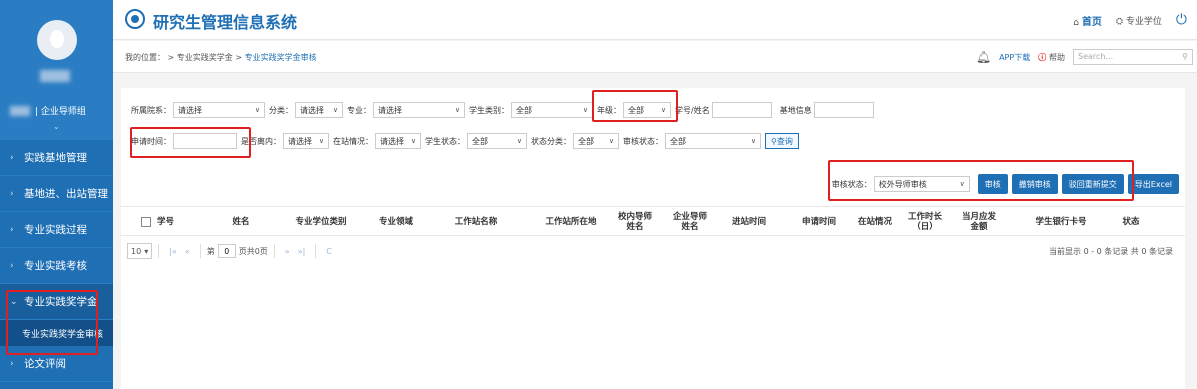 The width and height of the screenshot is (1197, 389). I want to click on next-page-icon: », so click(287, 251).